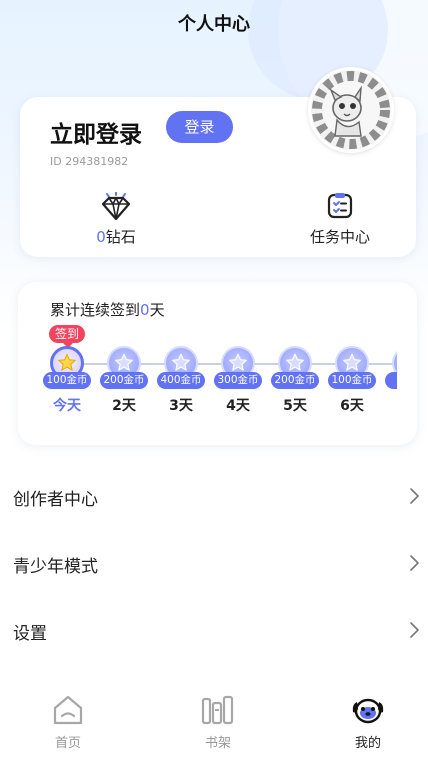  I want to click on diamond-stat: 0钻石, so click(116, 219).